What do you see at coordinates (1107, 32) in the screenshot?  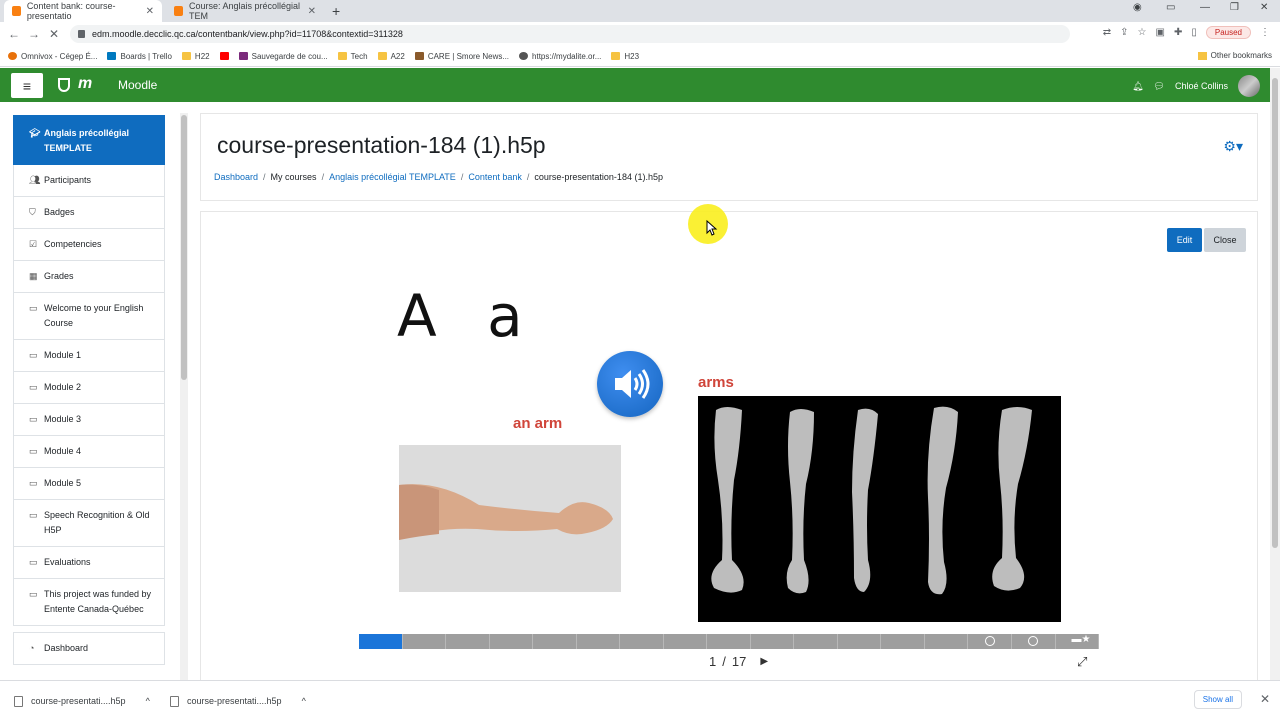 I see `translate-icon: ⇄` at bounding box center [1107, 32].